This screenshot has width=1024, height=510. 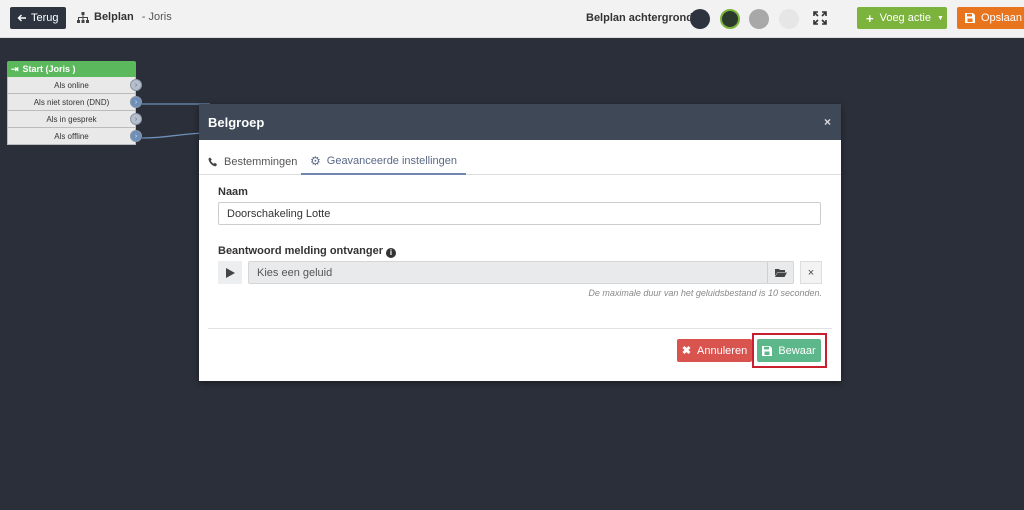 What do you see at coordinates (519, 213) in the screenshot?
I see `name-field: Doorschakeling Lotte` at bounding box center [519, 213].